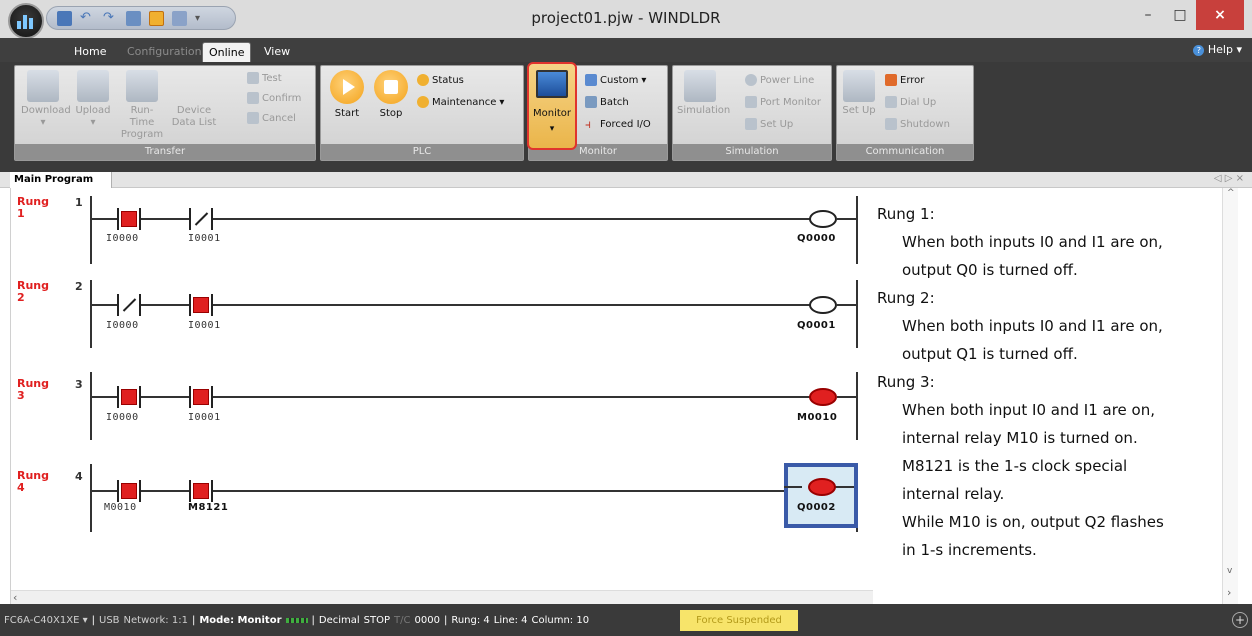  Describe the element at coordinates (859, 110) in the screenshot. I see `comm-setup-label: Set Up` at that location.